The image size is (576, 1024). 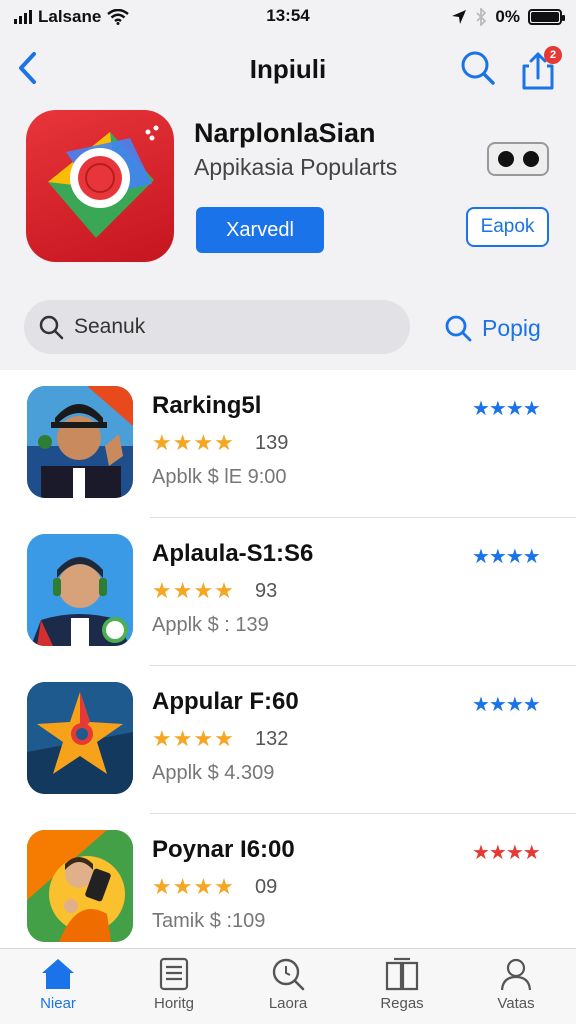 I want to click on tab-home: Niear, so click(x=58, y=984).